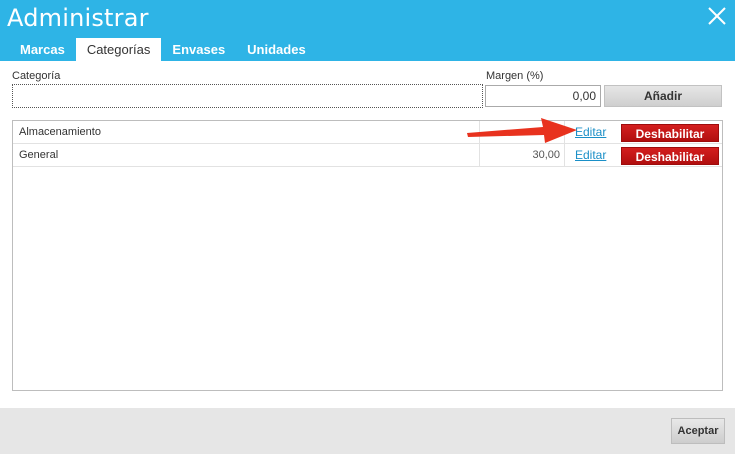  What do you see at coordinates (118, 49) in the screenshot?
I see `tab-categorias: Categorías` at bounding box center [118, 49].